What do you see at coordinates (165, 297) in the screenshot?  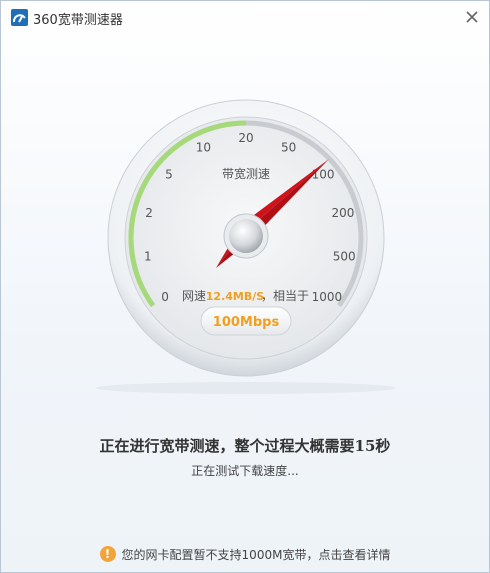 I see `gauge-scale-label: 0` at bounding box center [165, 297].